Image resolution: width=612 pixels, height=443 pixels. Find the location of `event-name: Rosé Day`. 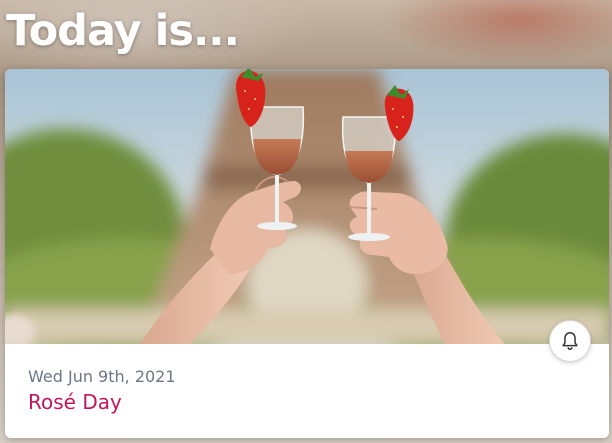

event-name: Rosé Day is located at coordinates (75, 402).